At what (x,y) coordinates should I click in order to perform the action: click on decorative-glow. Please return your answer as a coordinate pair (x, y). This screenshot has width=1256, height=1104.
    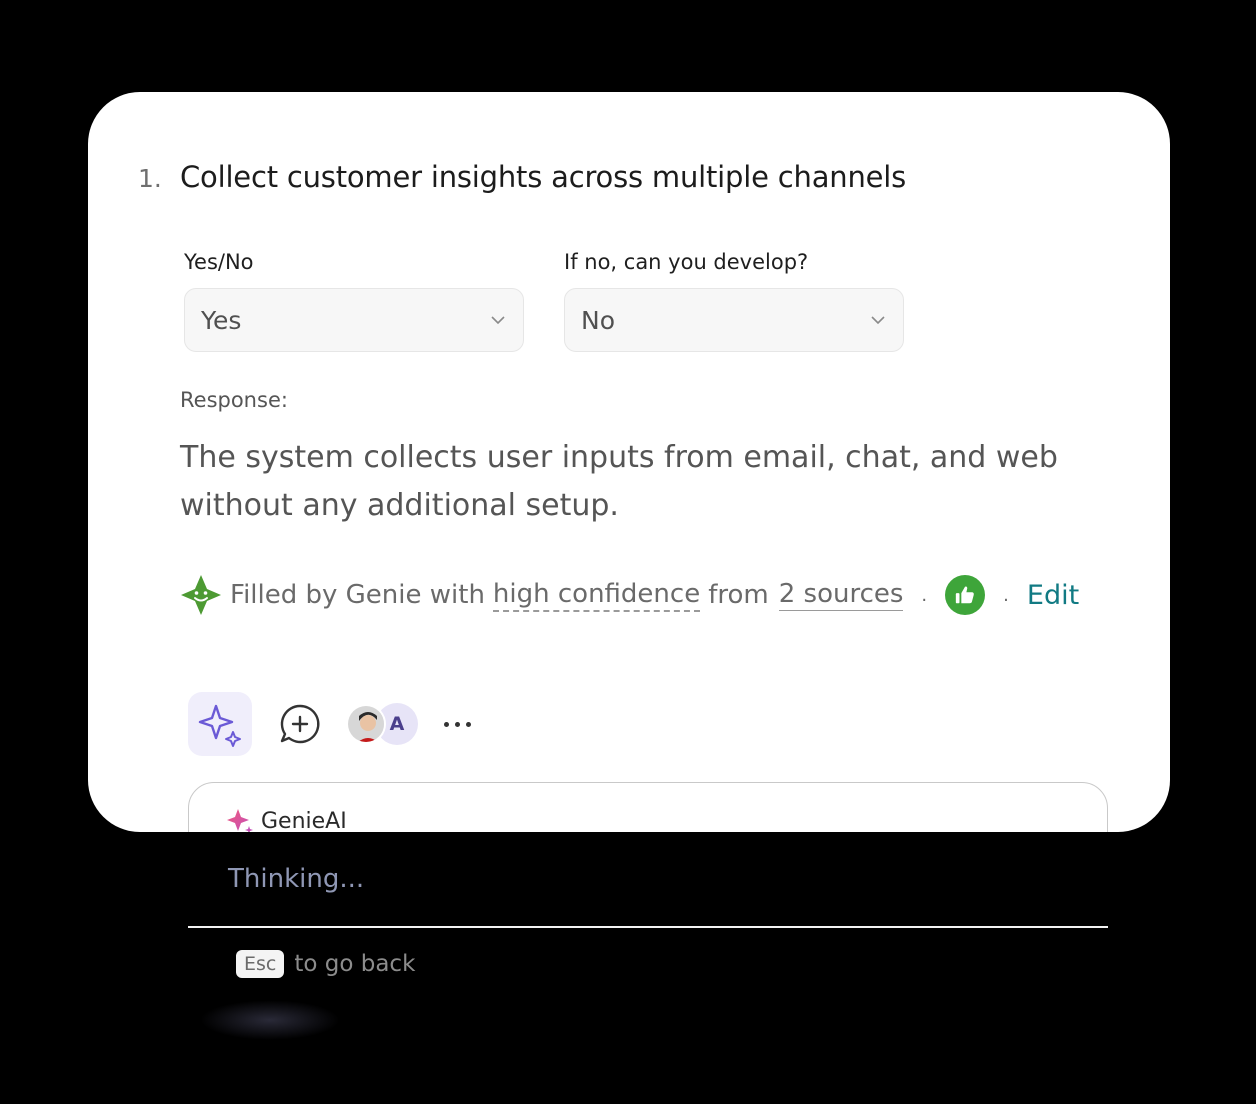
    Looking at the image, I should click on (270, 1020).